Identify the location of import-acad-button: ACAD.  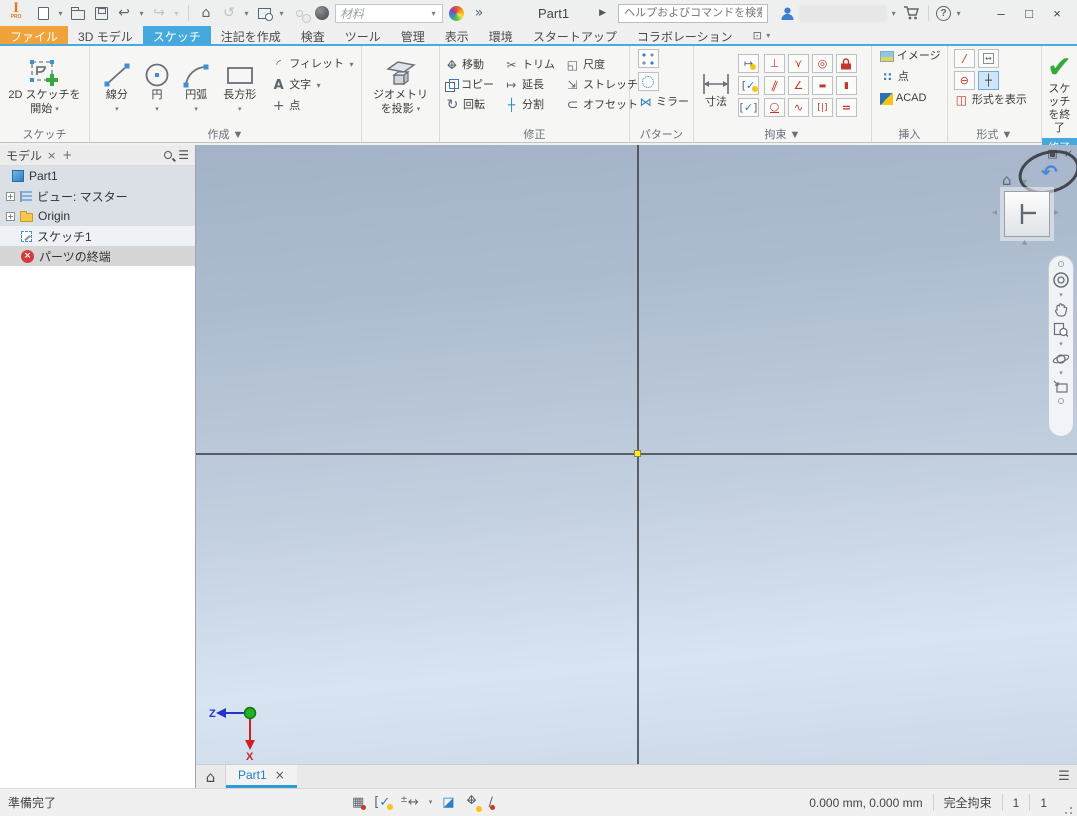
(902, 98).